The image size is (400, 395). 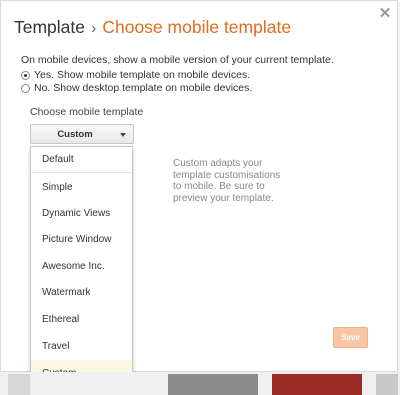 I want to click on menu-item-awesome-inc: Awesome Inc., so click(x=81, y=266).